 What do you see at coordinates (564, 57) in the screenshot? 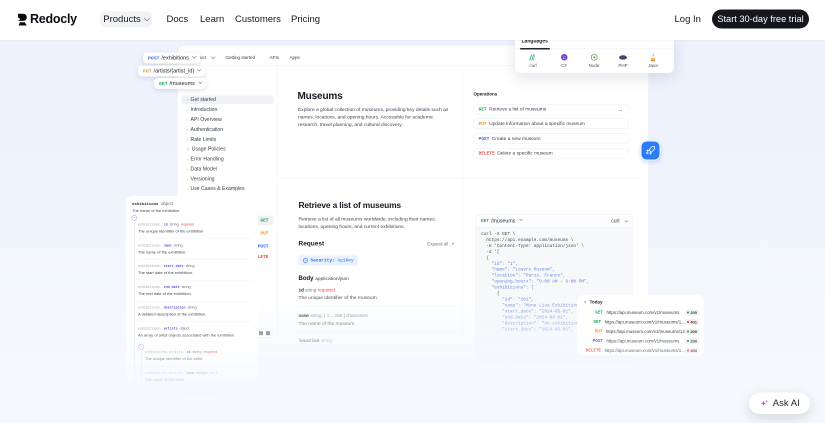
I see `svg-text: C` at bounding box center [564, 57].